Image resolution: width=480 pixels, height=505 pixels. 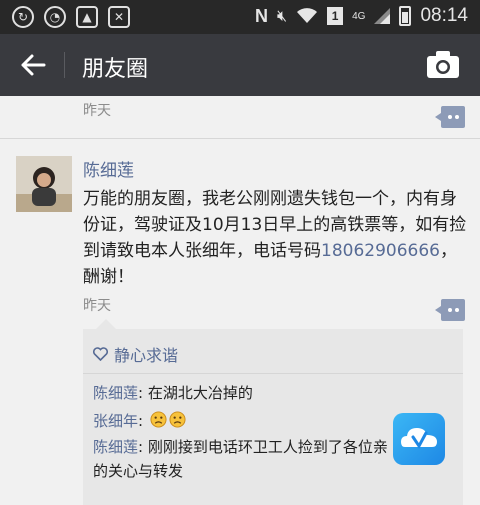 I want to click on wifi-icon, so click(x=307, y=15).